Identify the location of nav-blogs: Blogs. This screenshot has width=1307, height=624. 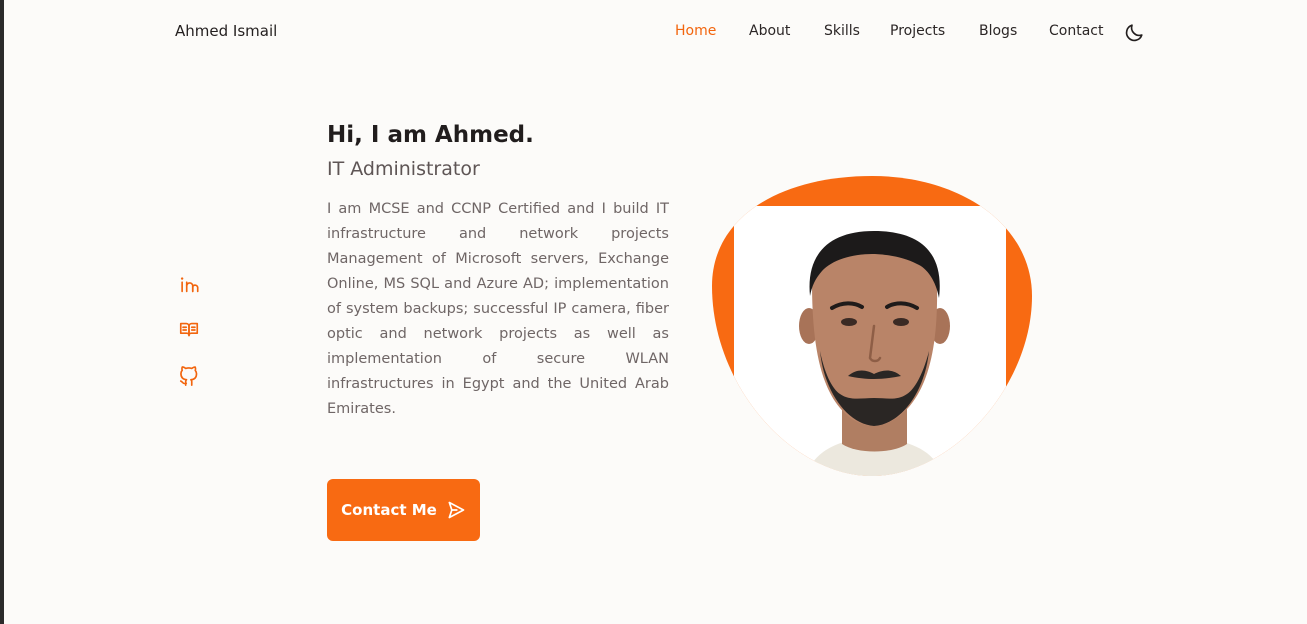
(998, 31).